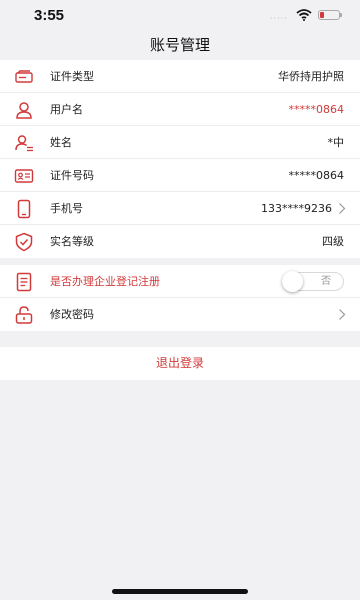 This screenshot has width=360, height=600. Describe the element at coordinates (24, 76) in the screenshot. I see `id-card-icon` at that location.